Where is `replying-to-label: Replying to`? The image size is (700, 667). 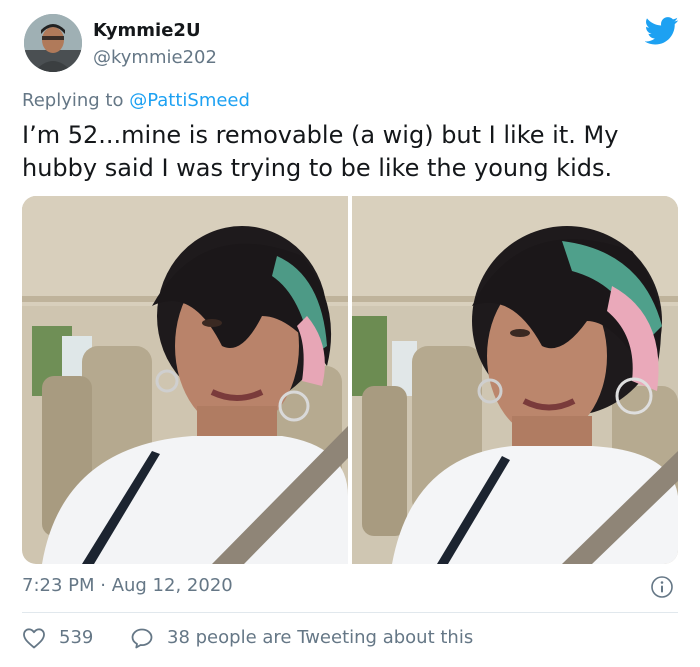 replying-to-label: Replying to is located at coordinates (76, 100).